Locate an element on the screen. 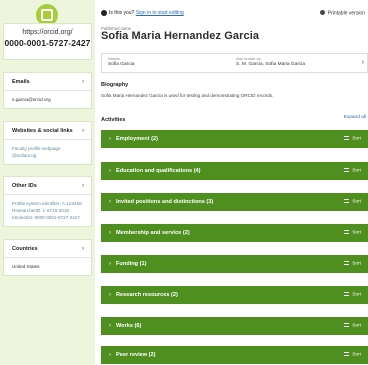 This screenshot has height=365, width=368. websites-card-header: Websites & social links › is located at coordinates (47, 131).